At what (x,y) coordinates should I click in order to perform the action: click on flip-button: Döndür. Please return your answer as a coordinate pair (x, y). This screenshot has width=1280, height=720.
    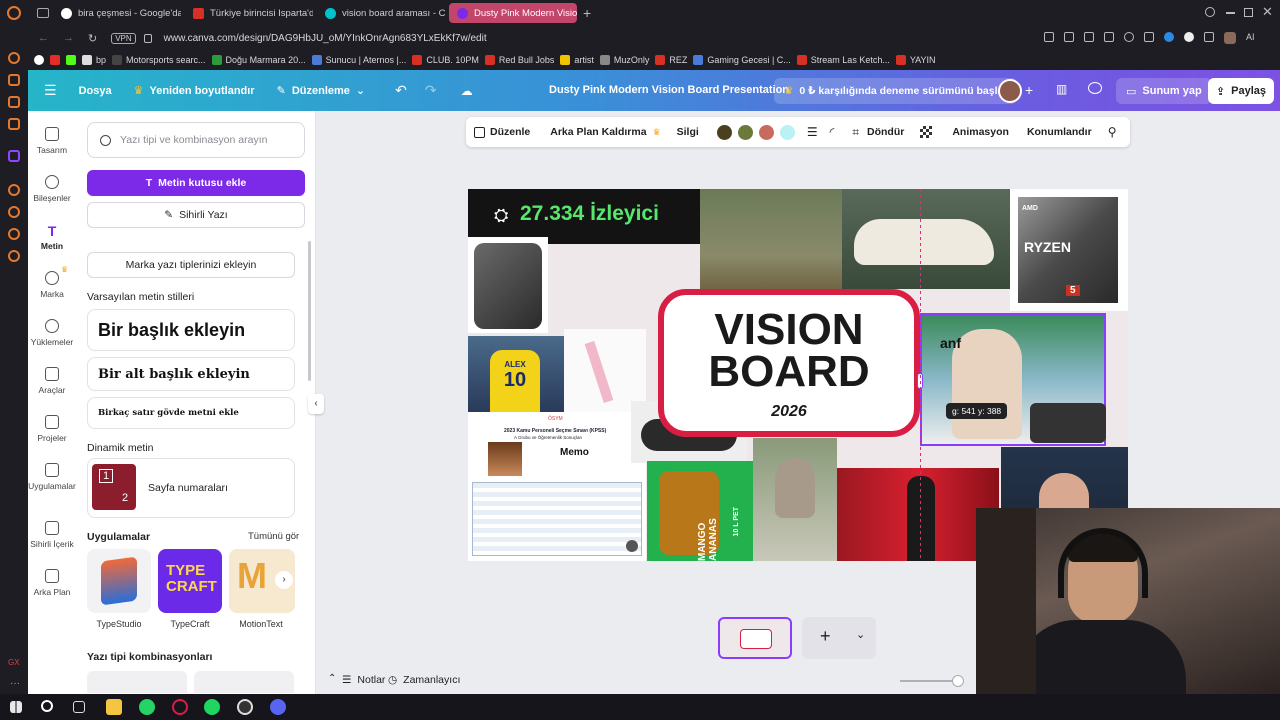
    Looking at the image, I should click on (885, 132).